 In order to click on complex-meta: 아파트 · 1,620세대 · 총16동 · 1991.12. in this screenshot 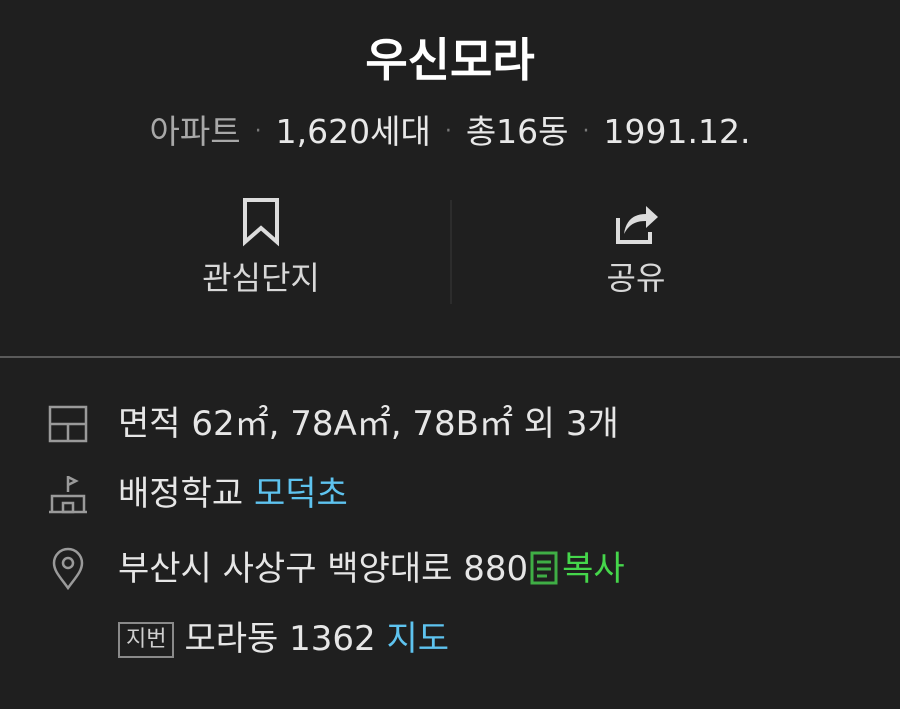, I will do `click(450, 132)`.